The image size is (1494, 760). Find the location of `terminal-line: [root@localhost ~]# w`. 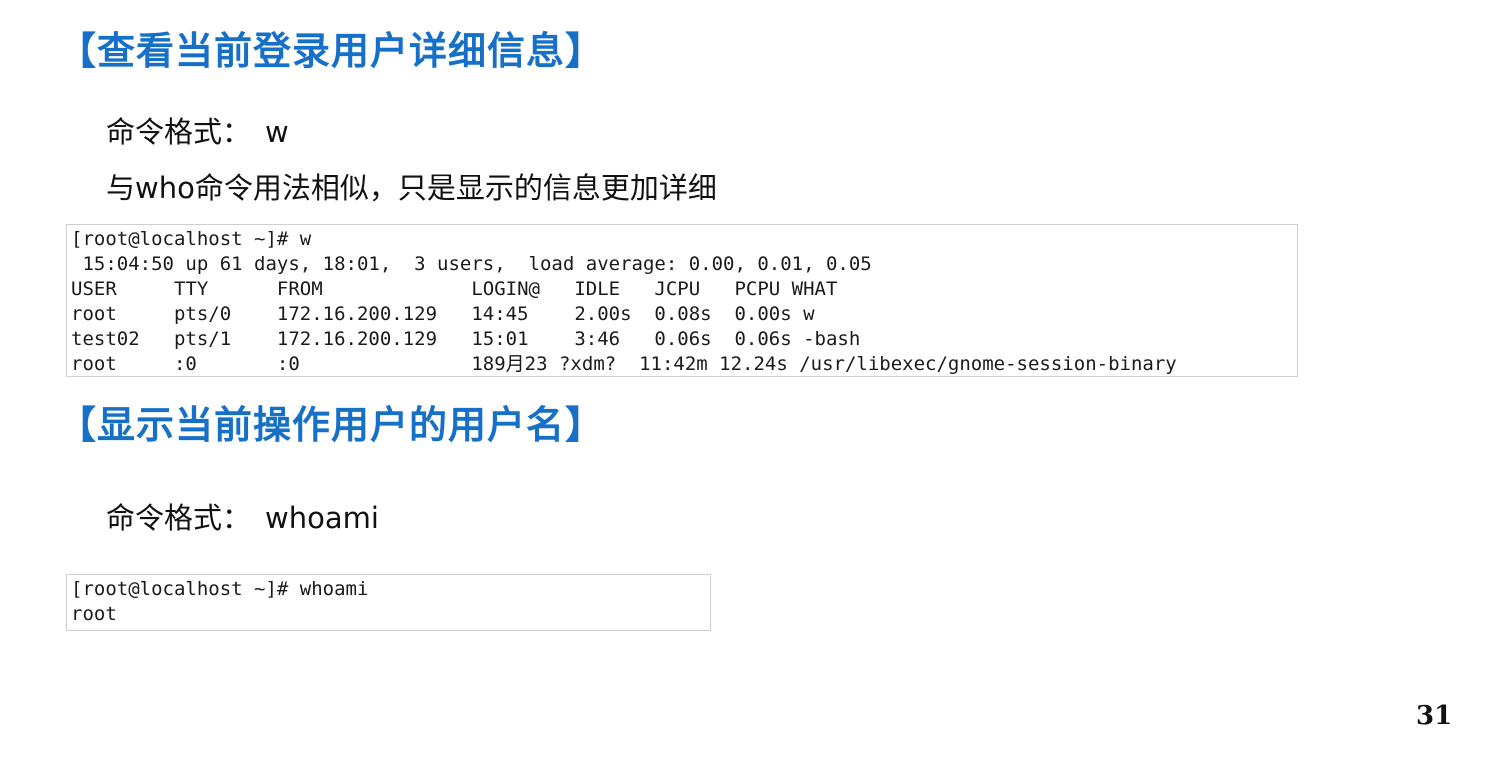

terminal-line: [root@localhost ~]# w is located at coordinates (191, 239).